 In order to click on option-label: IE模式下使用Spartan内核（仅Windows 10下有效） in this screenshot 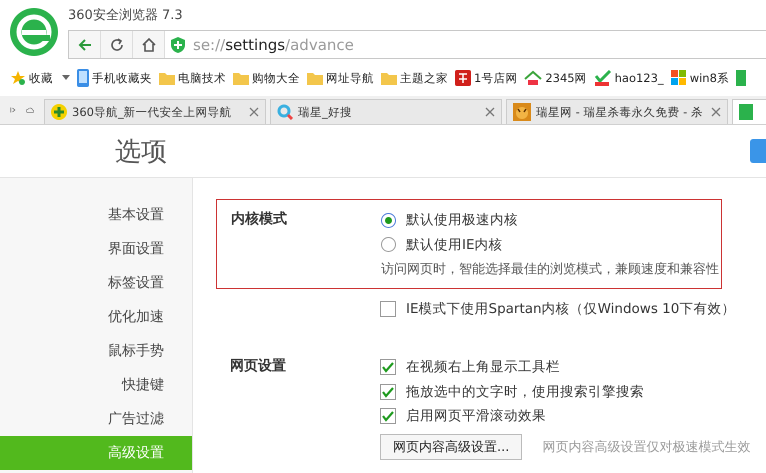, I will do `click(571, 309)`.